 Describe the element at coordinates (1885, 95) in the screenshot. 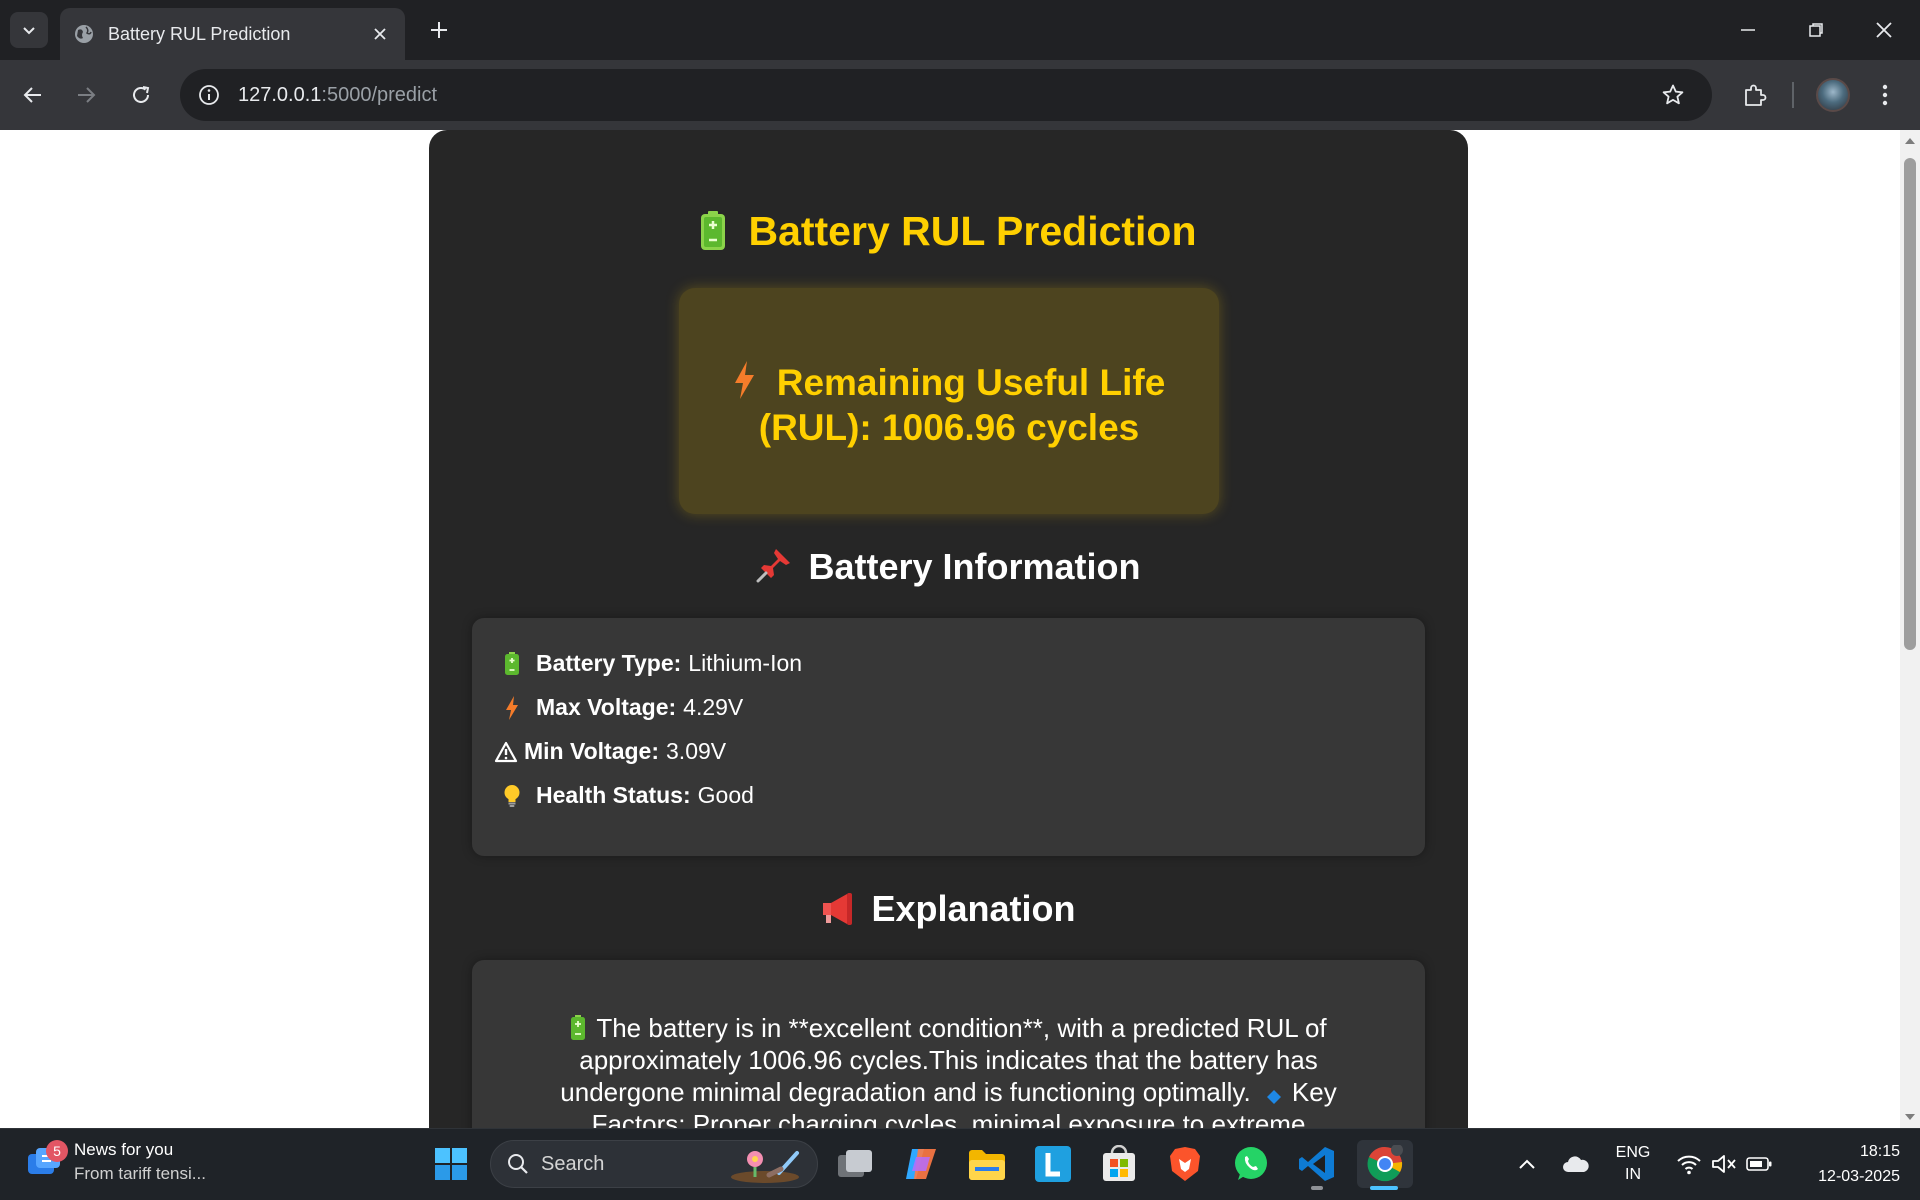

I see `browser-menu-button` at that location.